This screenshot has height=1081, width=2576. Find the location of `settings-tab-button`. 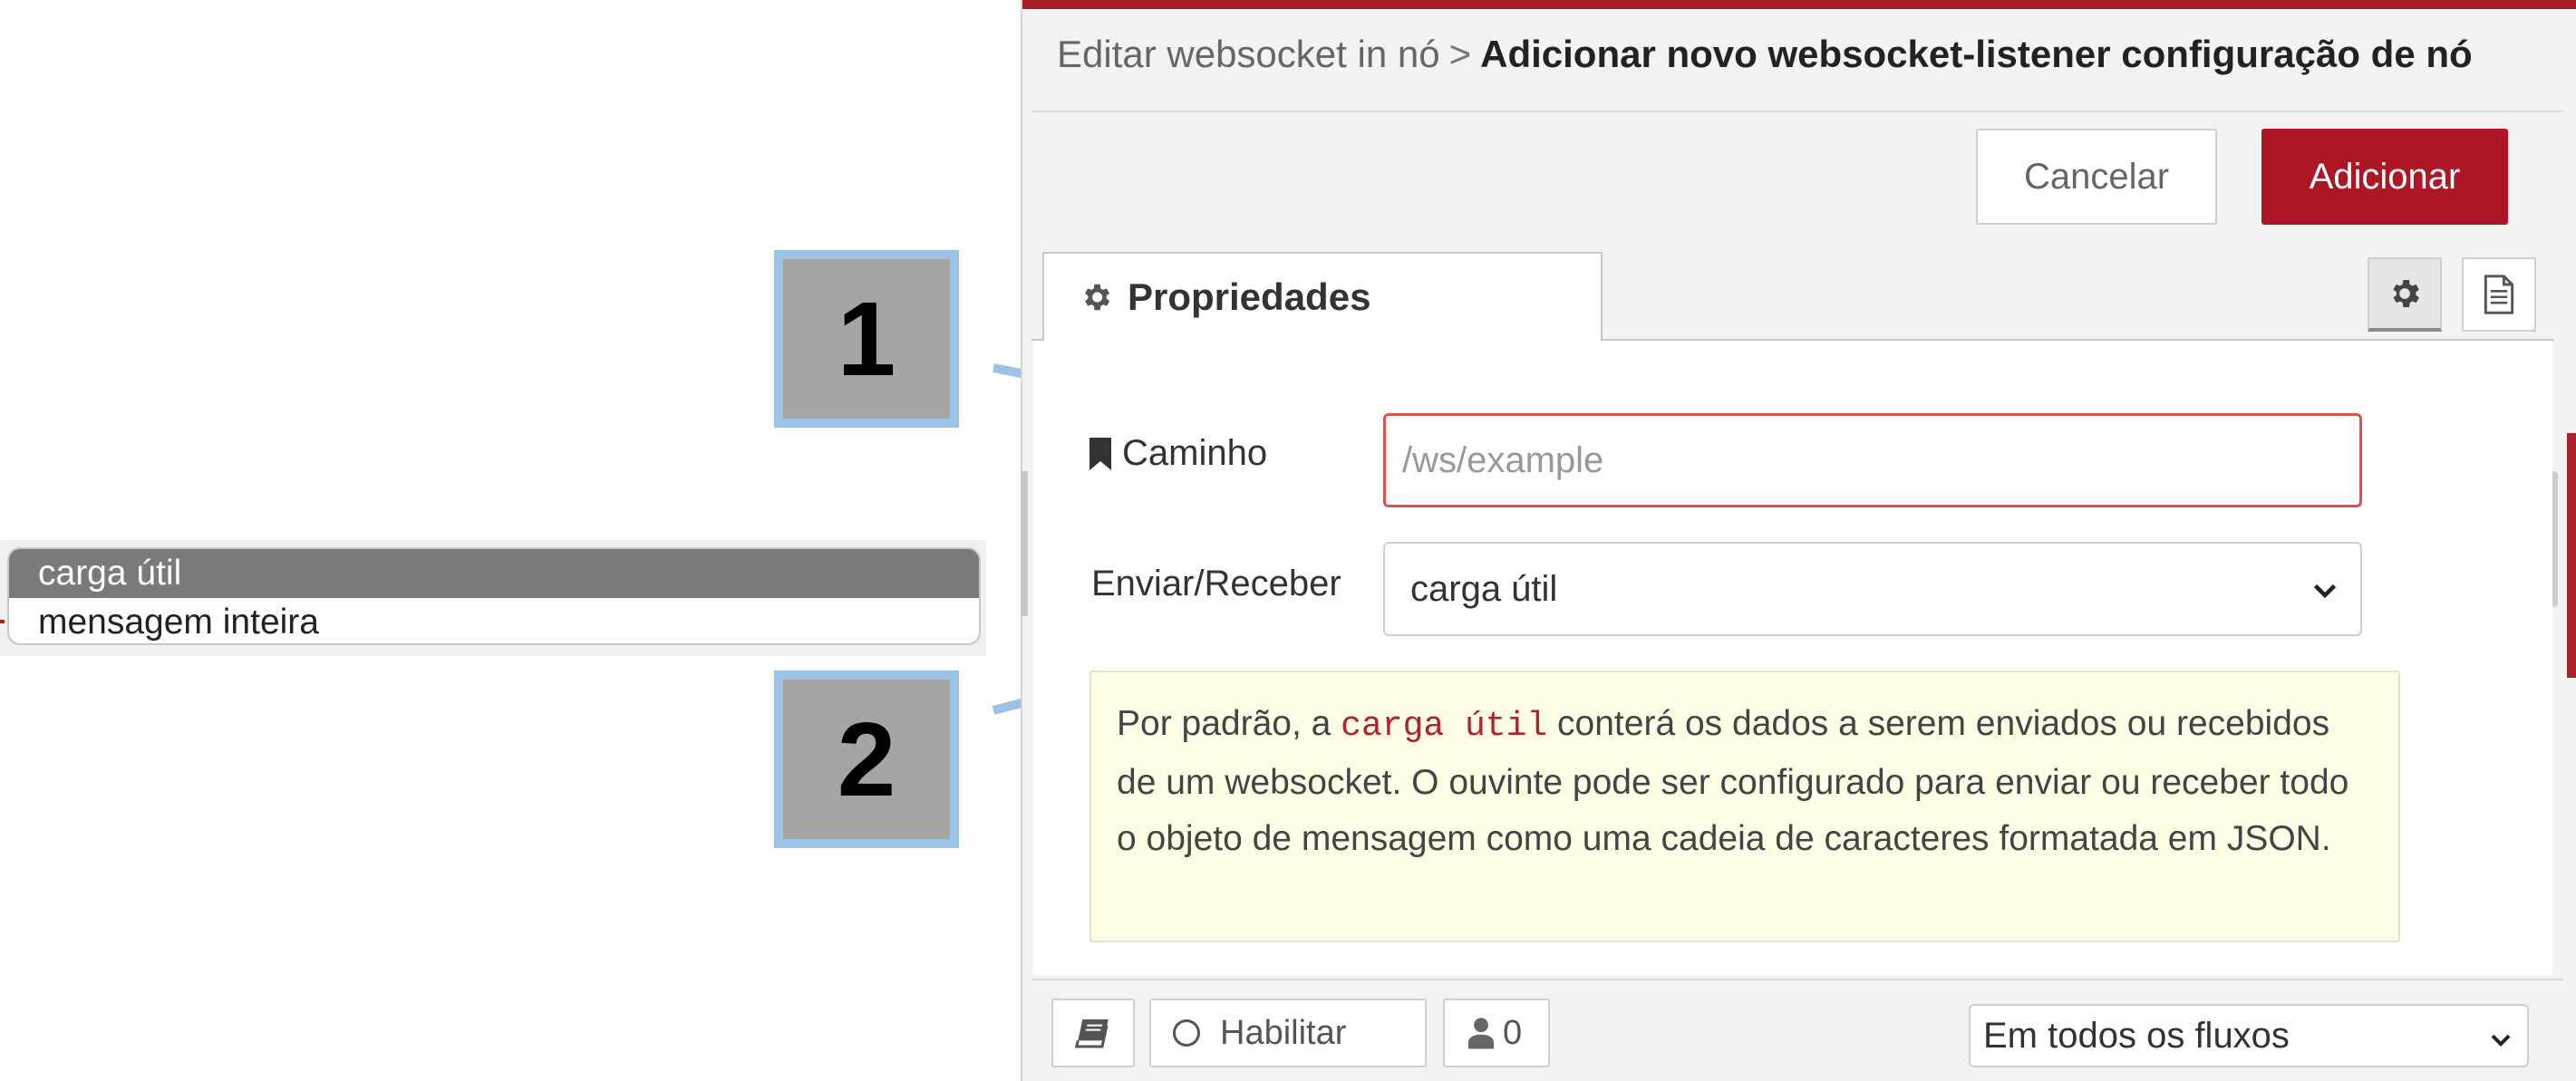

settings-tab-button is located at coordinates (2405, 294).